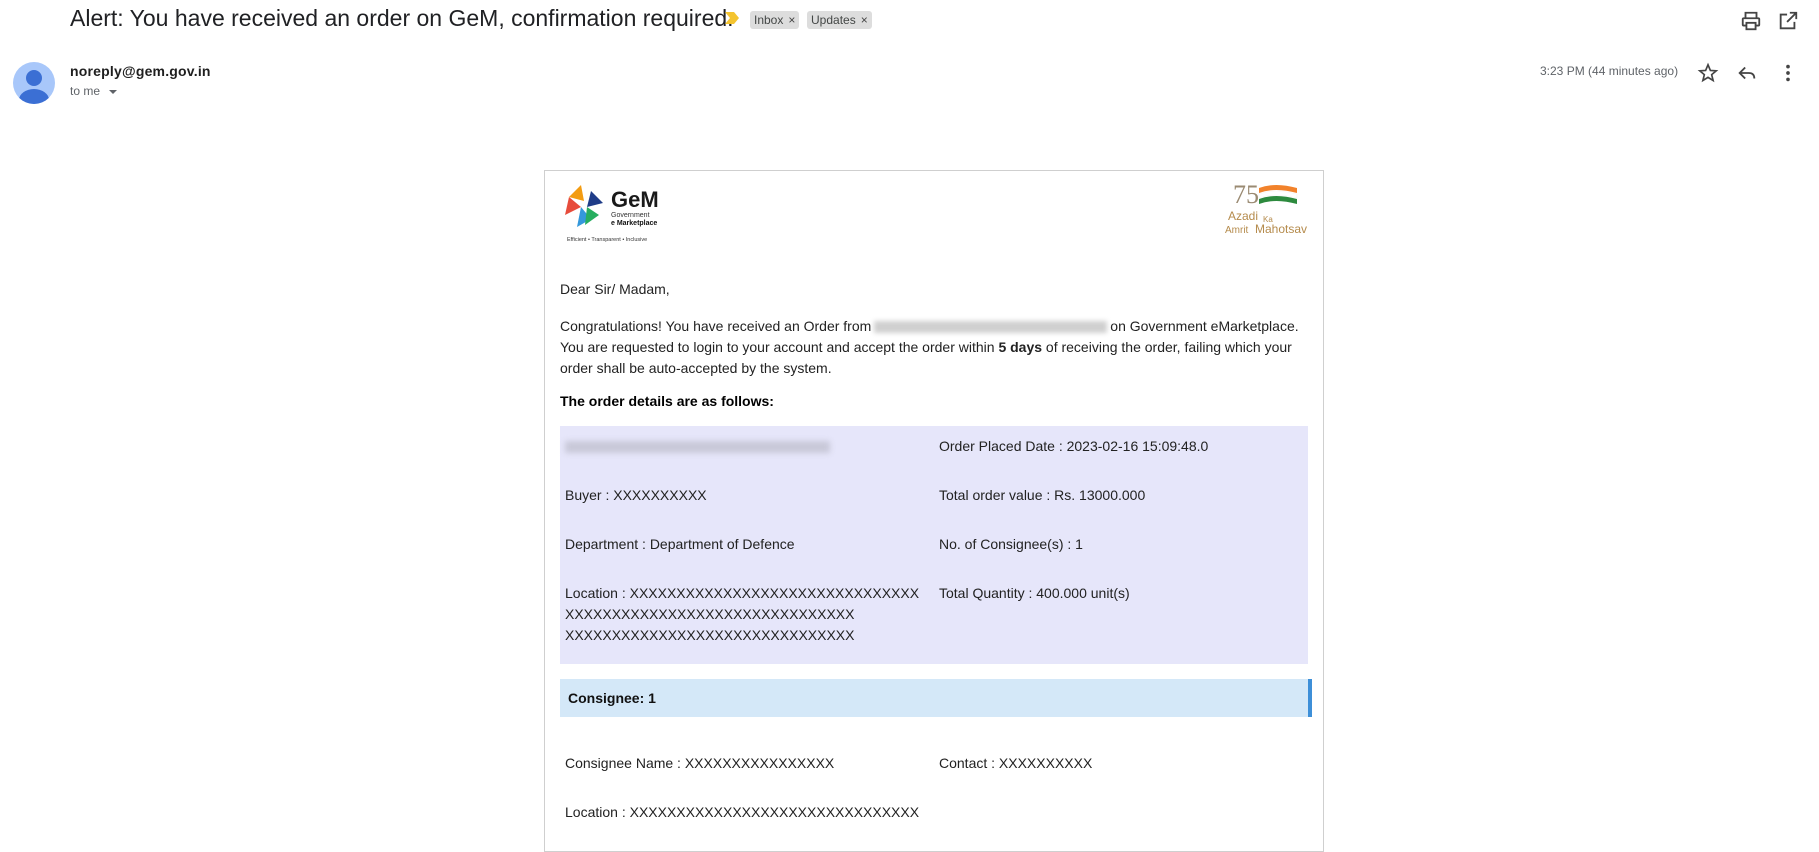 The width and height of the screenshot is (1819, 852). What do you see at coordinates (710, 635) in the screenshot?
I see `location-line-3: XXXXXXXXXXXXXXXXXXXXXXXXXXXXXXX` at bounding box center [710, 635].